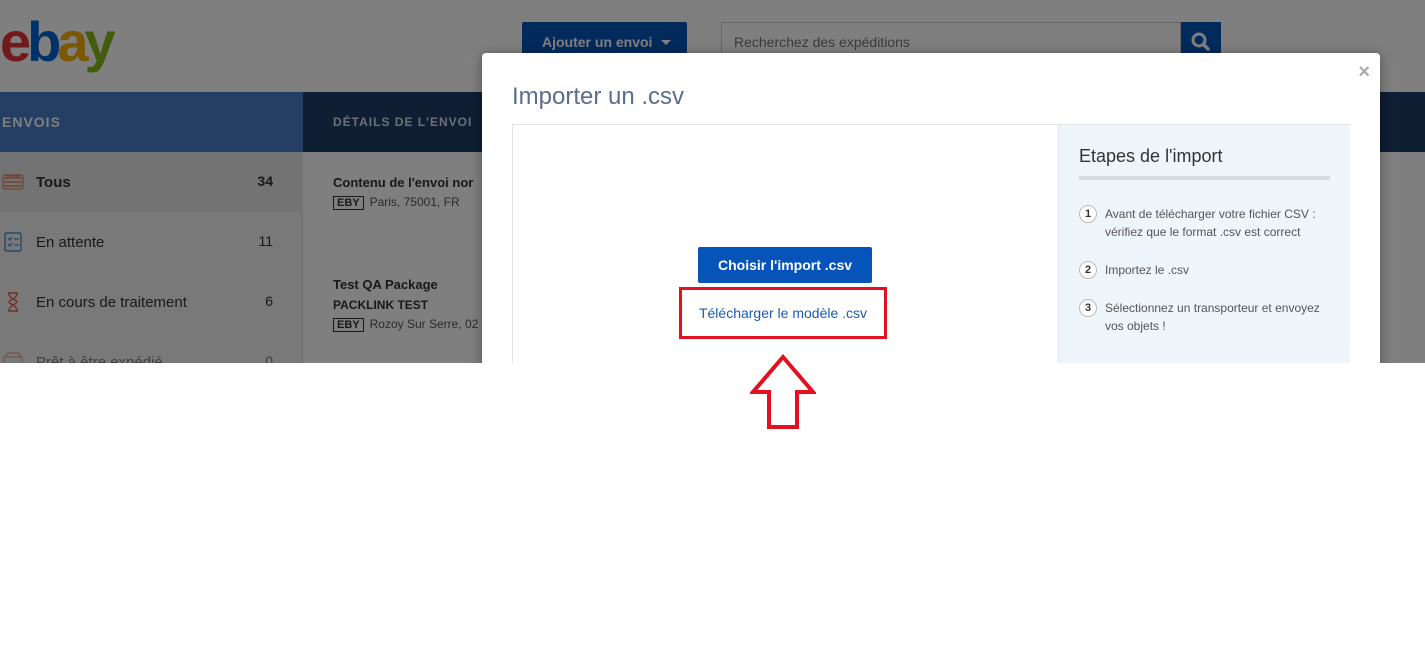 The image size is (1425, 648). What do you see at coordinates (1147, 270) in the screenshot?
I see `step-text: Importez le .csv` at bounding box center [1147, 270].